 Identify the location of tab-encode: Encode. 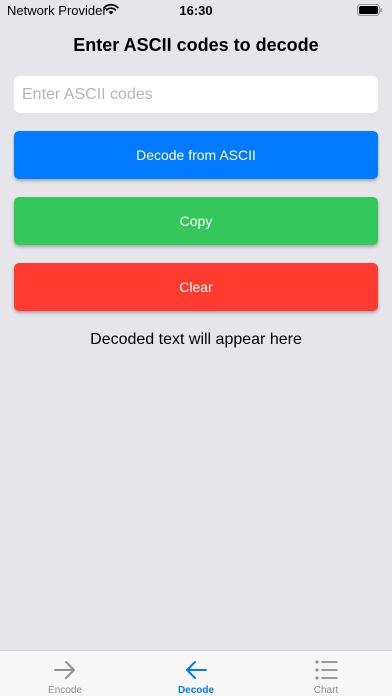
(65, 673).